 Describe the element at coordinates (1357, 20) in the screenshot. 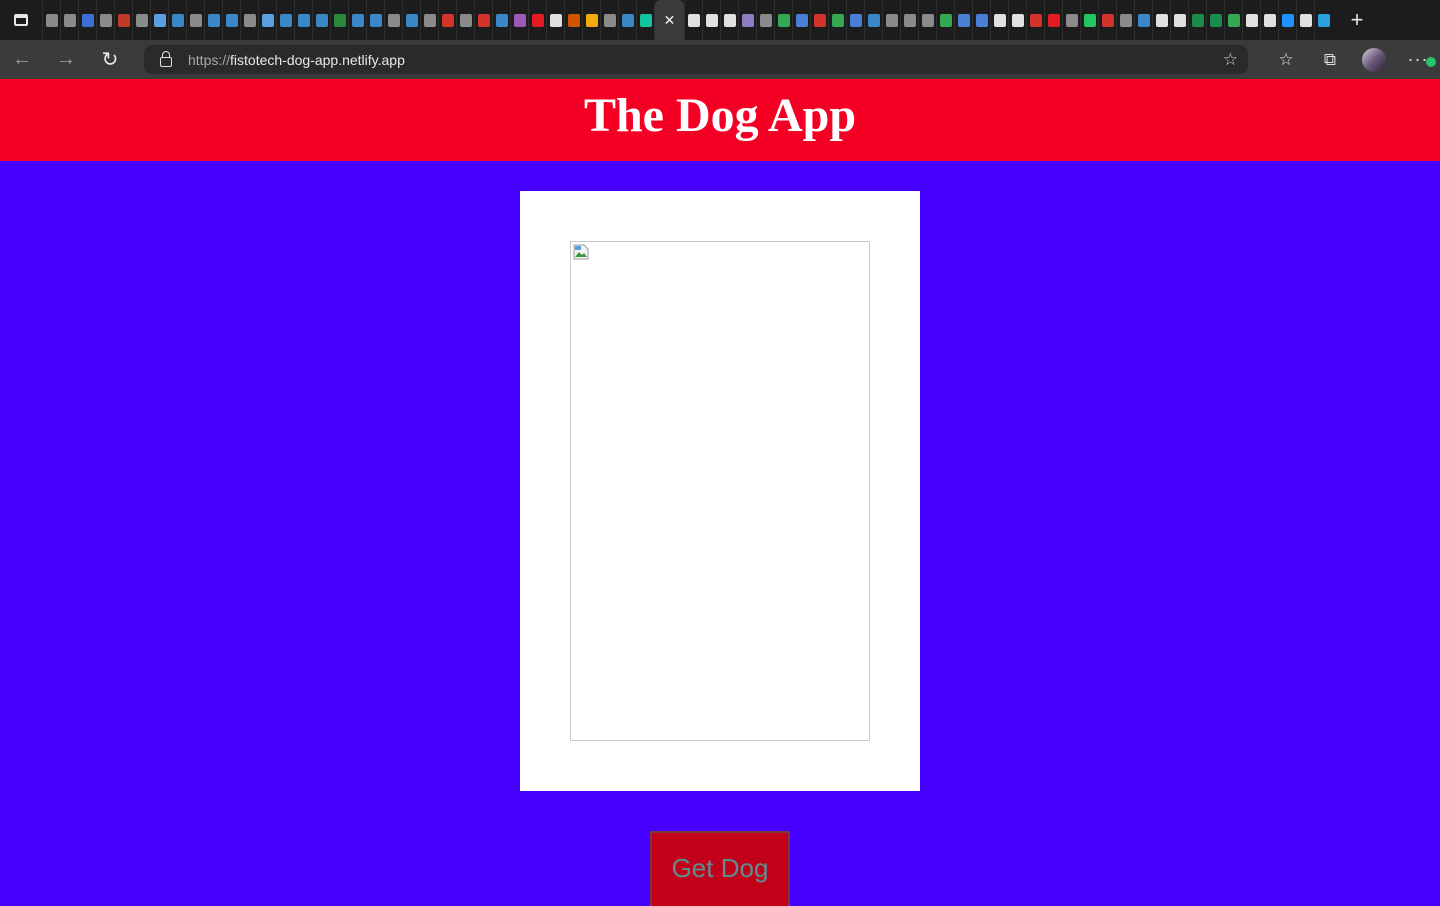

I see `new-tab-button: +` at that location.